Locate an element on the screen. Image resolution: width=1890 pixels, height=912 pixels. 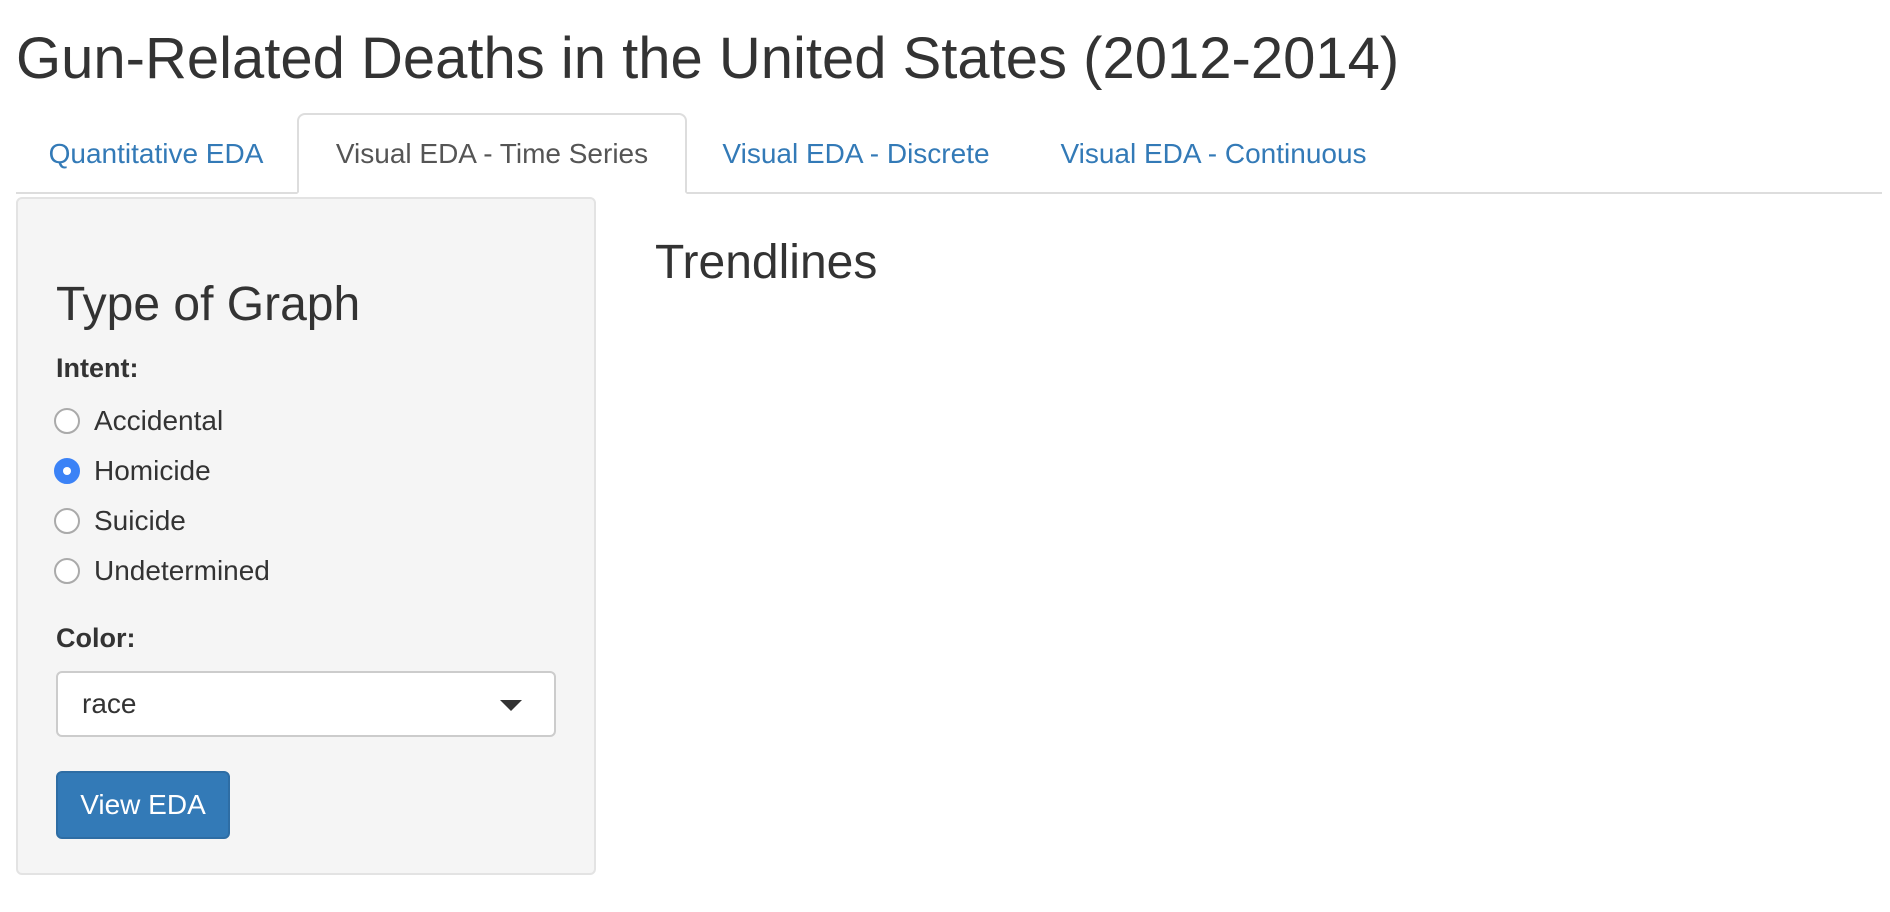
radio-label: Suicide is located at coordinates (140, 520).